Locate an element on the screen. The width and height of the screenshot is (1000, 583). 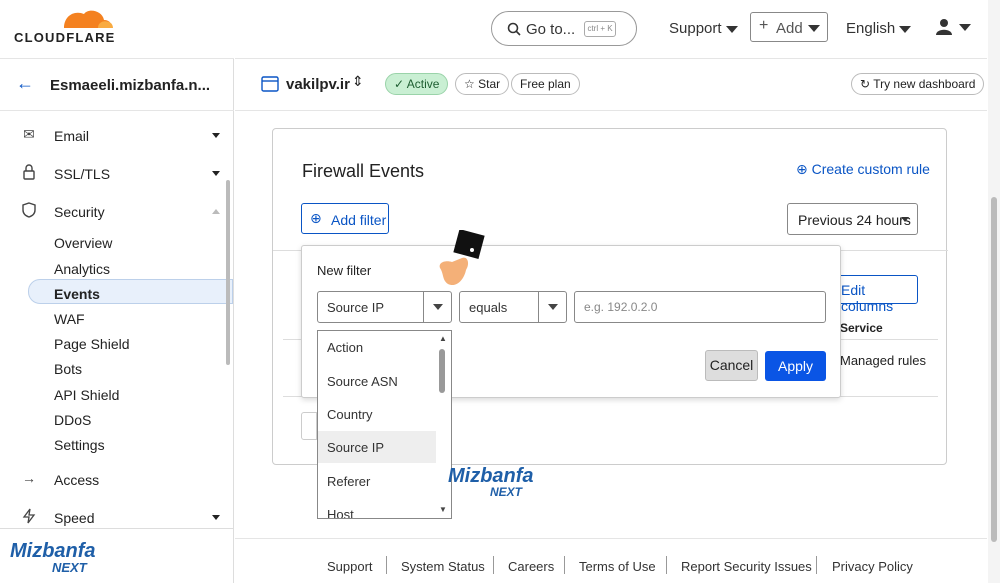
footer-link-careers: Careers is located at coordinates (531, 566).